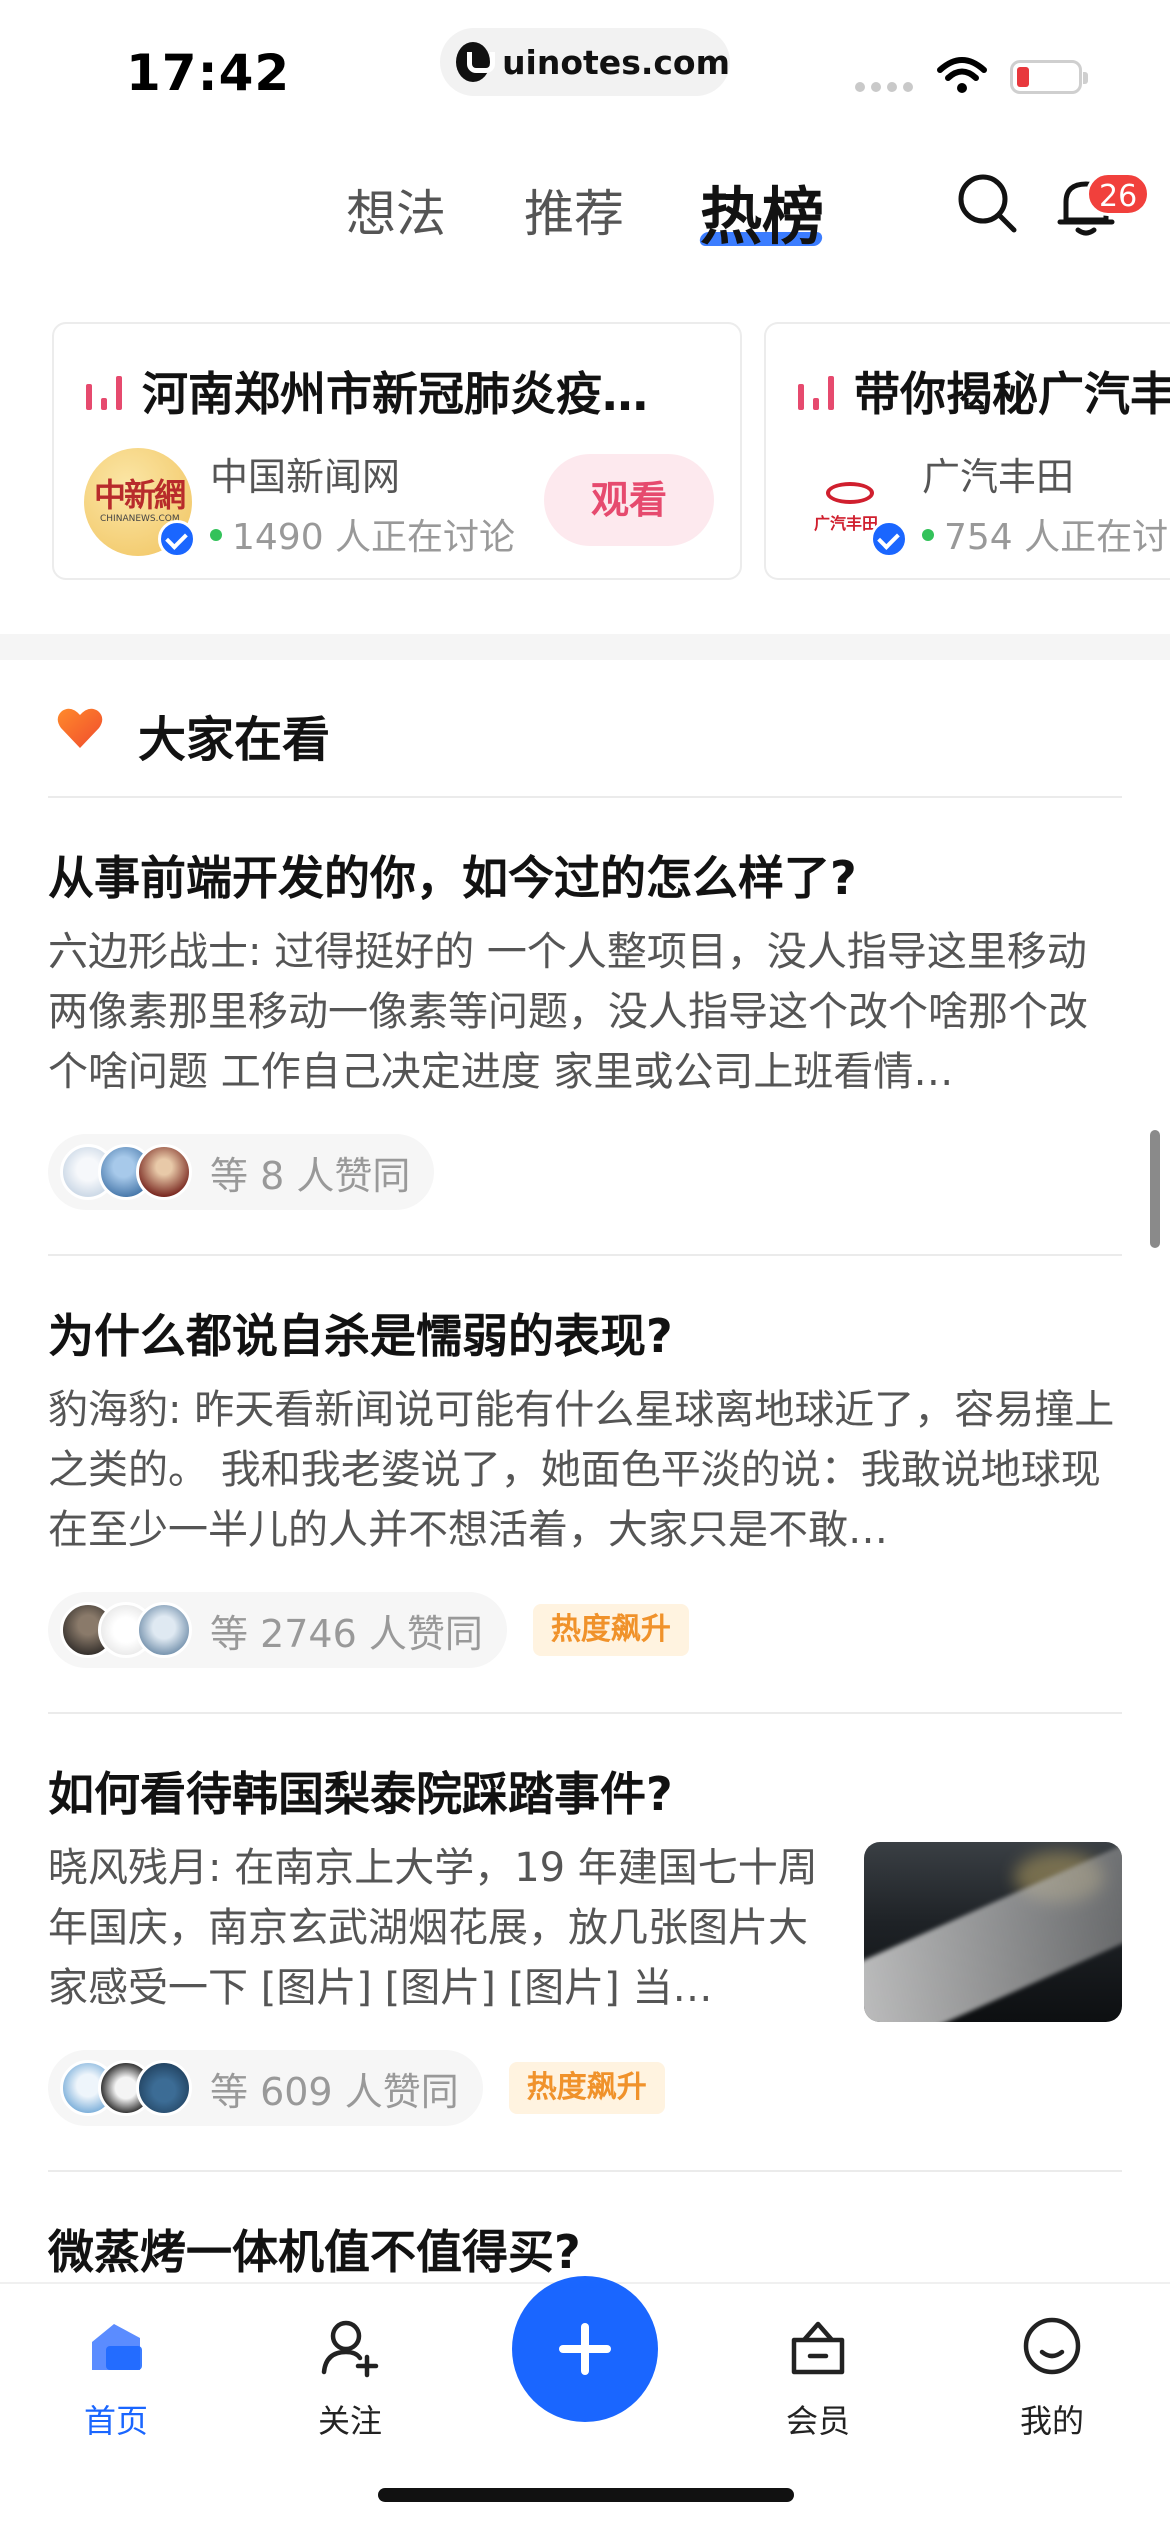 The width and height of the screenshot is (1170, 2532). What do you see at coordinates (234, 740) in the screenshot?
I see `section-title: 大家在看` at bounding box center [234, 740].